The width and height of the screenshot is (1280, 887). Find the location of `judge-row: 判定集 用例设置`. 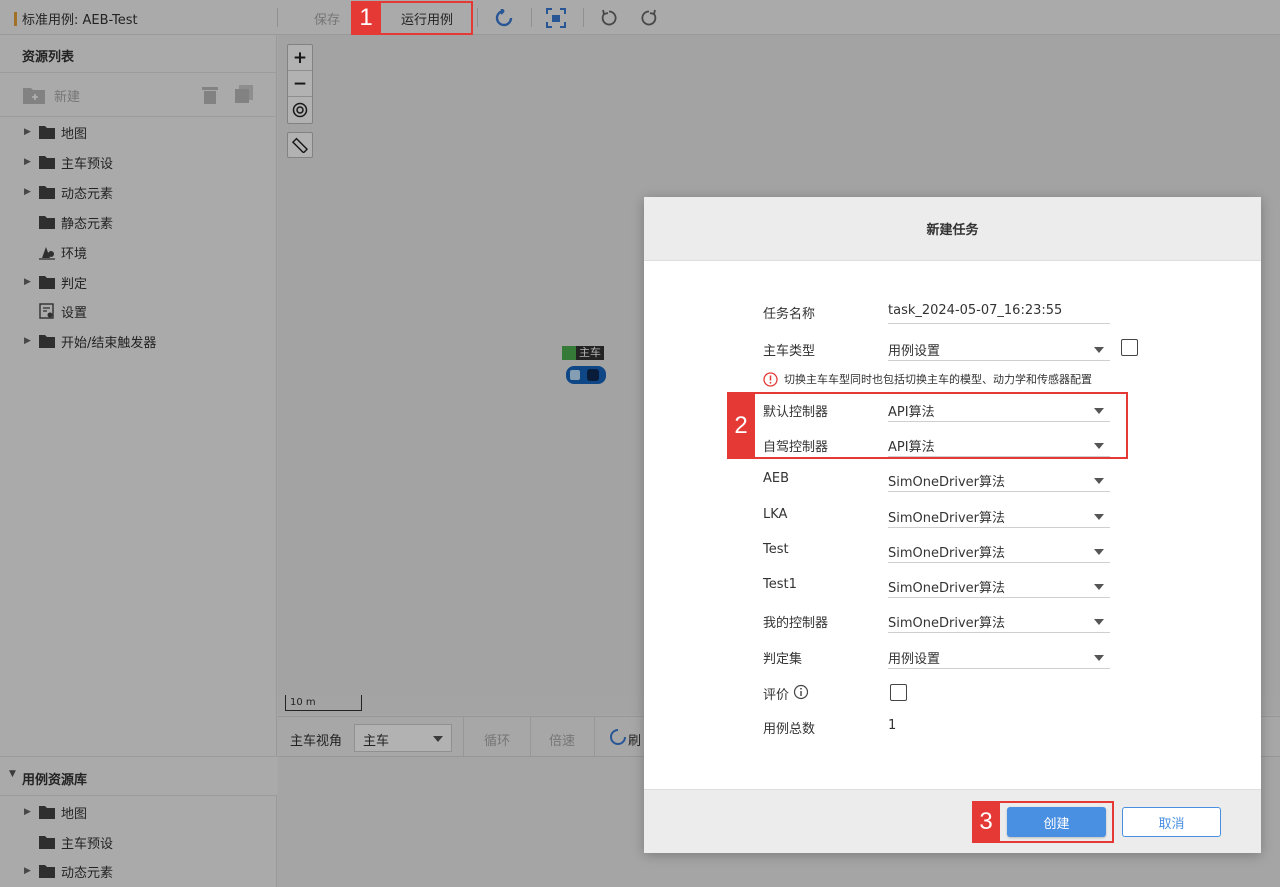

judge-row: 判定集 用例设置 is located at coordinates (953, 657).